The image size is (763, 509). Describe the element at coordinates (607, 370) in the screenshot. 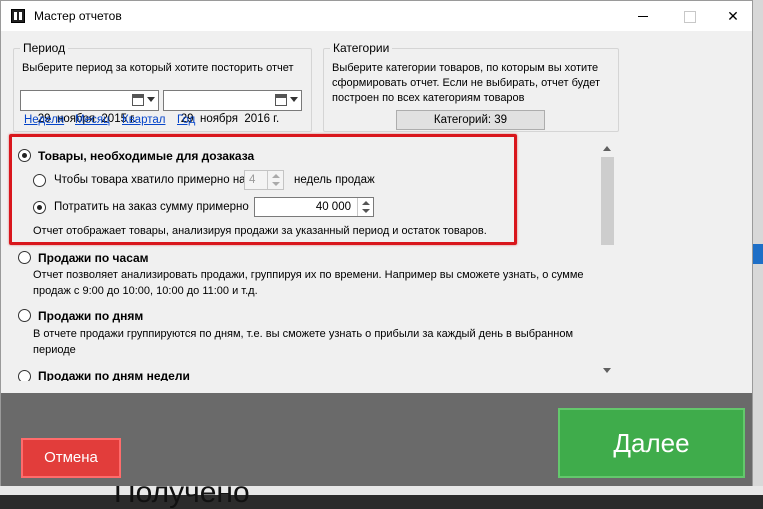

I see `scroll-down-icon` at that location.